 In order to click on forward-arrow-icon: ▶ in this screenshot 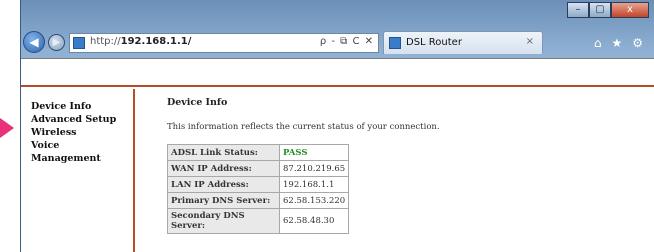, I will do `click(56, 42)`.